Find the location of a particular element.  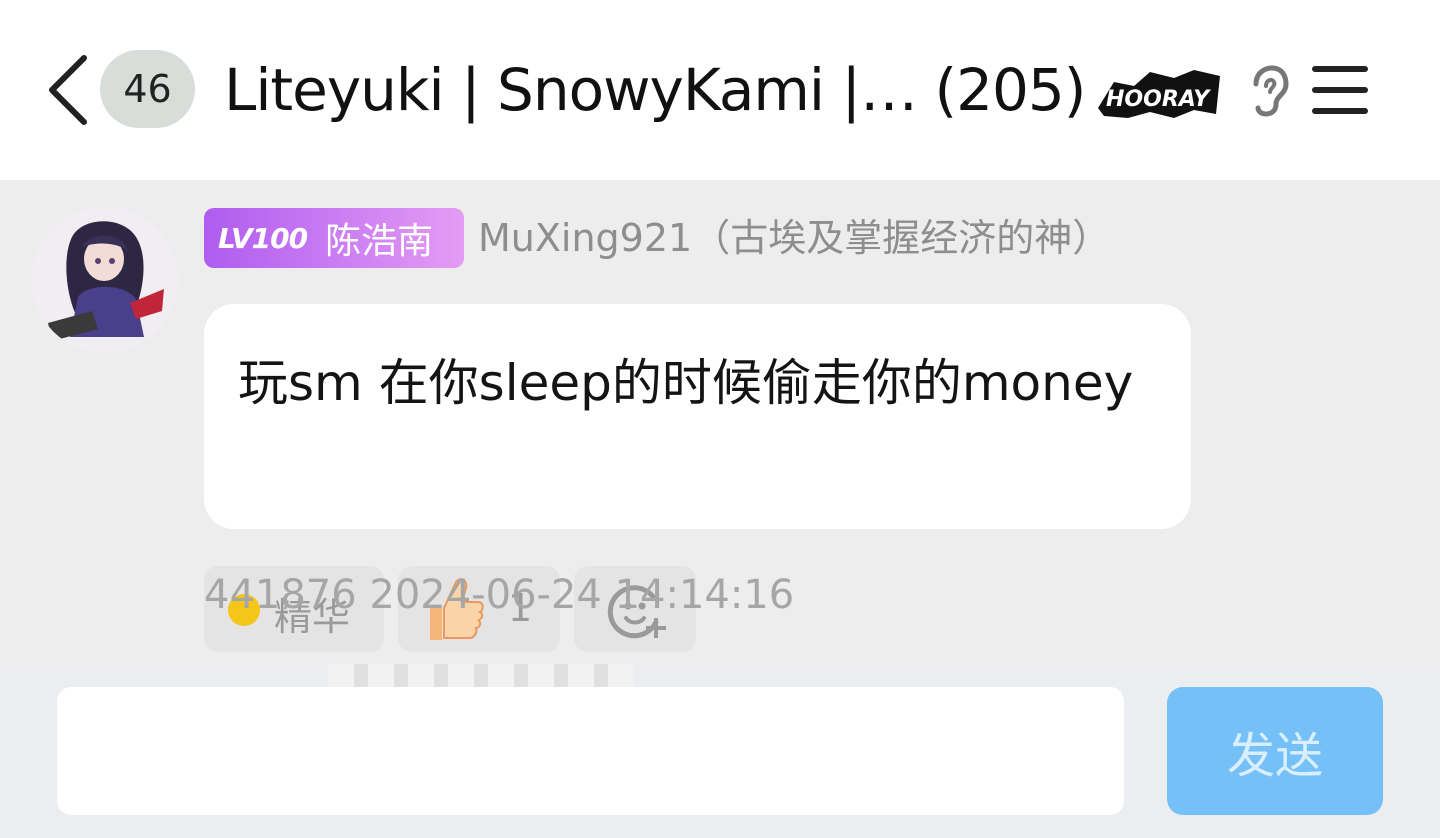

like-count: 1 is located at coordinates (520, 608).